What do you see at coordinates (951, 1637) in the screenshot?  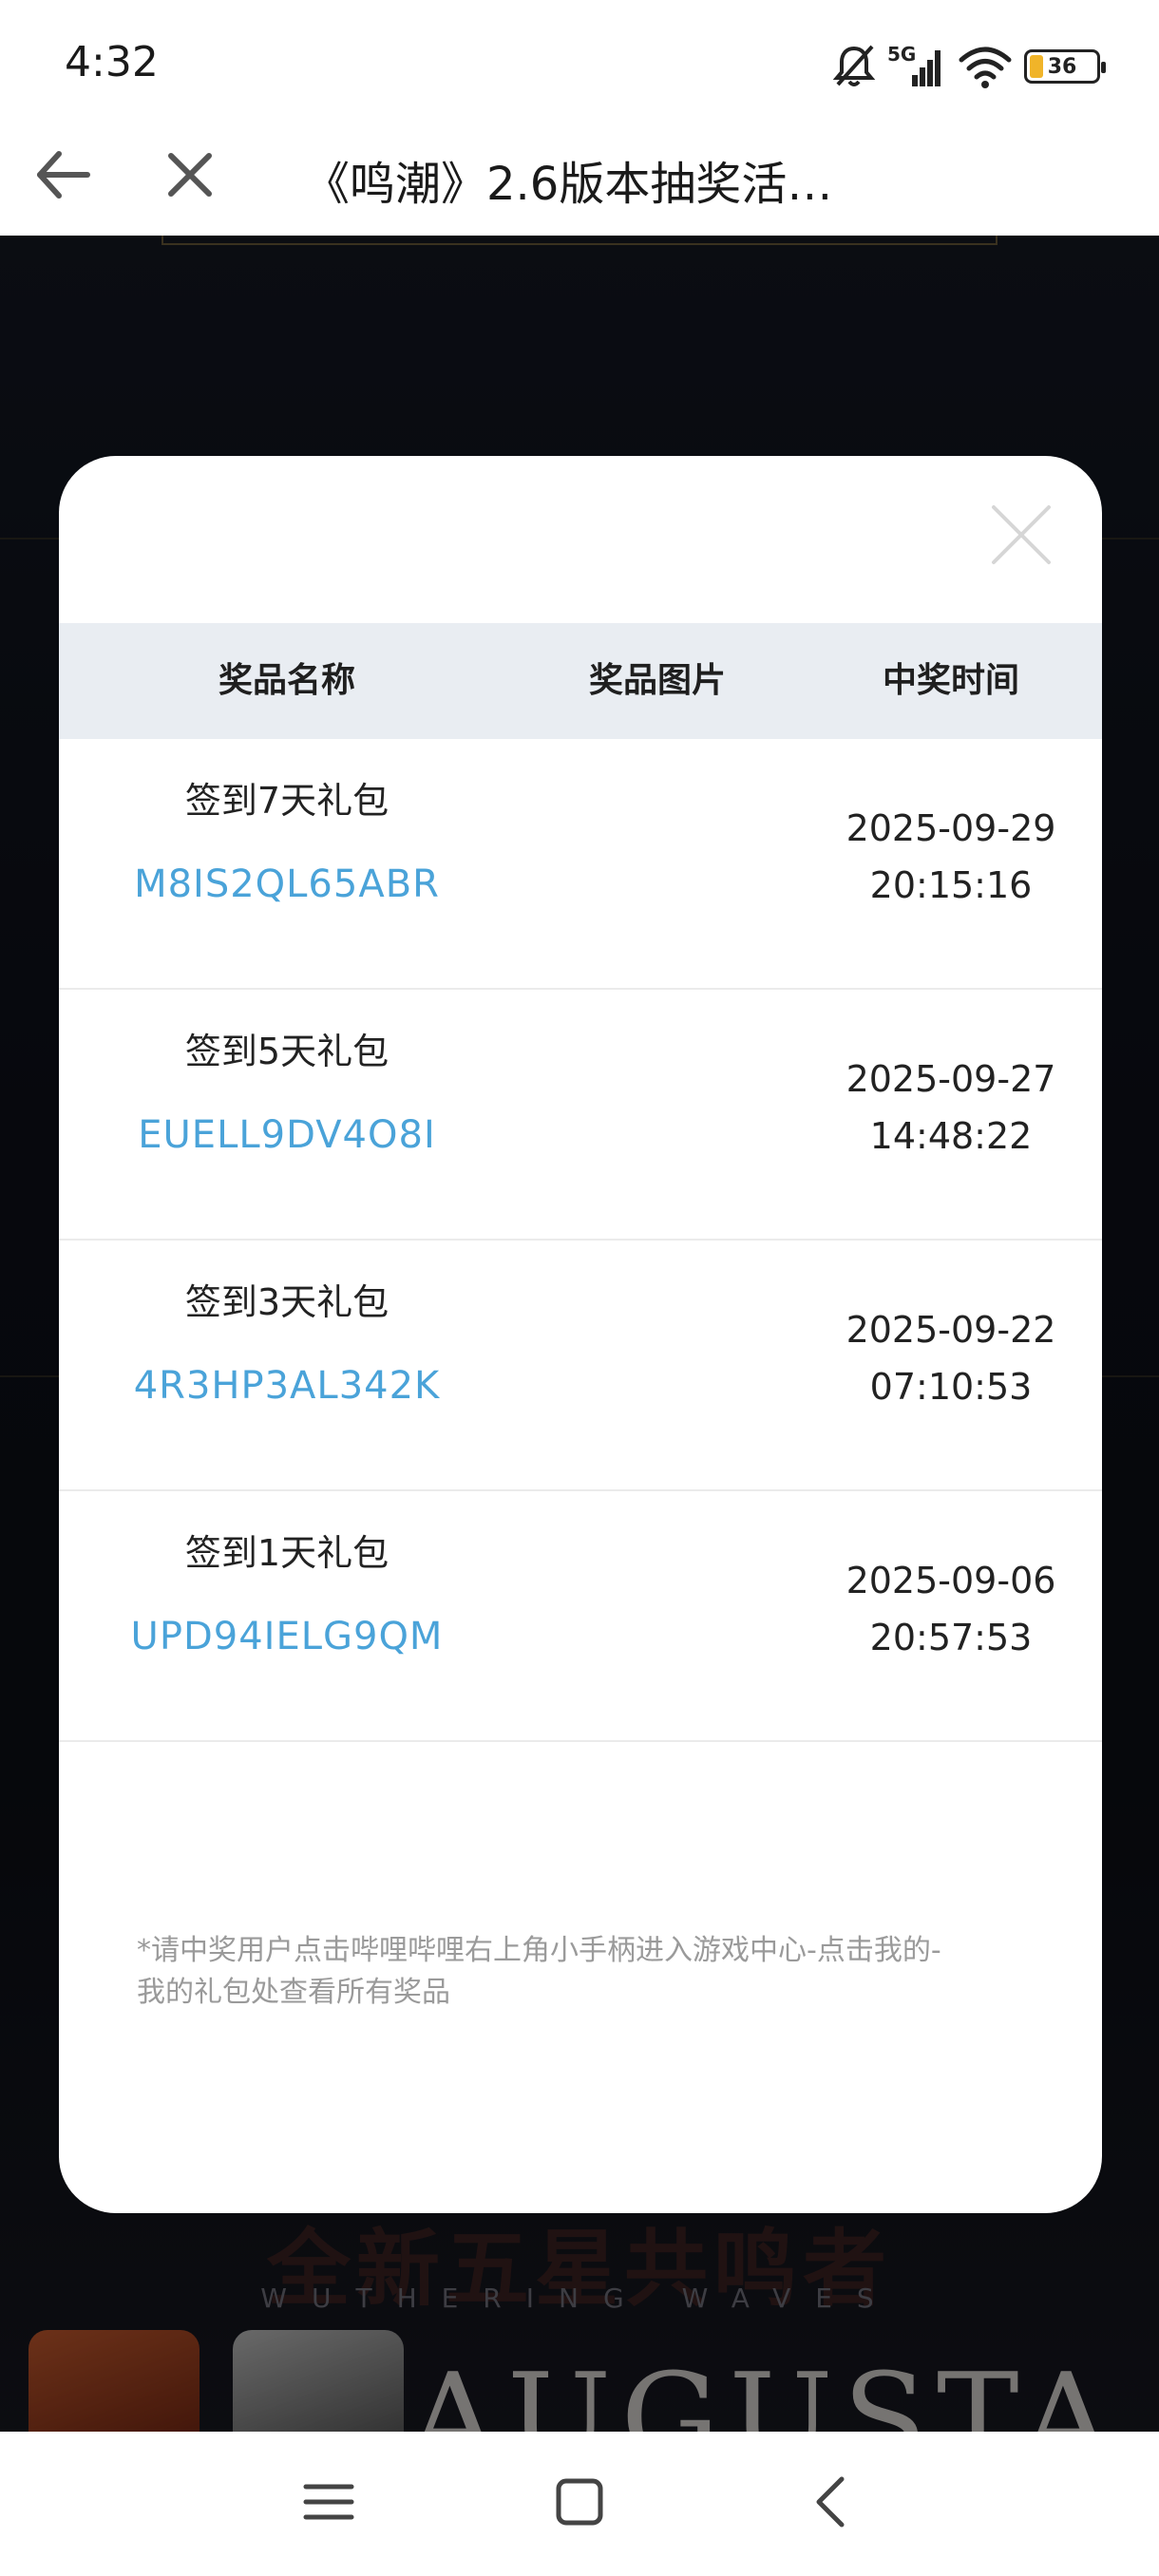 I see `win-clock: 20:57:53` at bounding box center [951, 1637].